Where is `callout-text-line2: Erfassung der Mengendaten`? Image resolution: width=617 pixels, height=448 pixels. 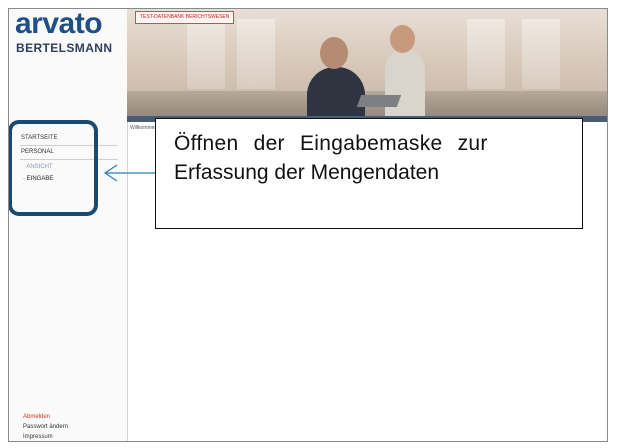
callout-text-line2: Erfassung der Mengendaten is located at coordinates (307, 172).